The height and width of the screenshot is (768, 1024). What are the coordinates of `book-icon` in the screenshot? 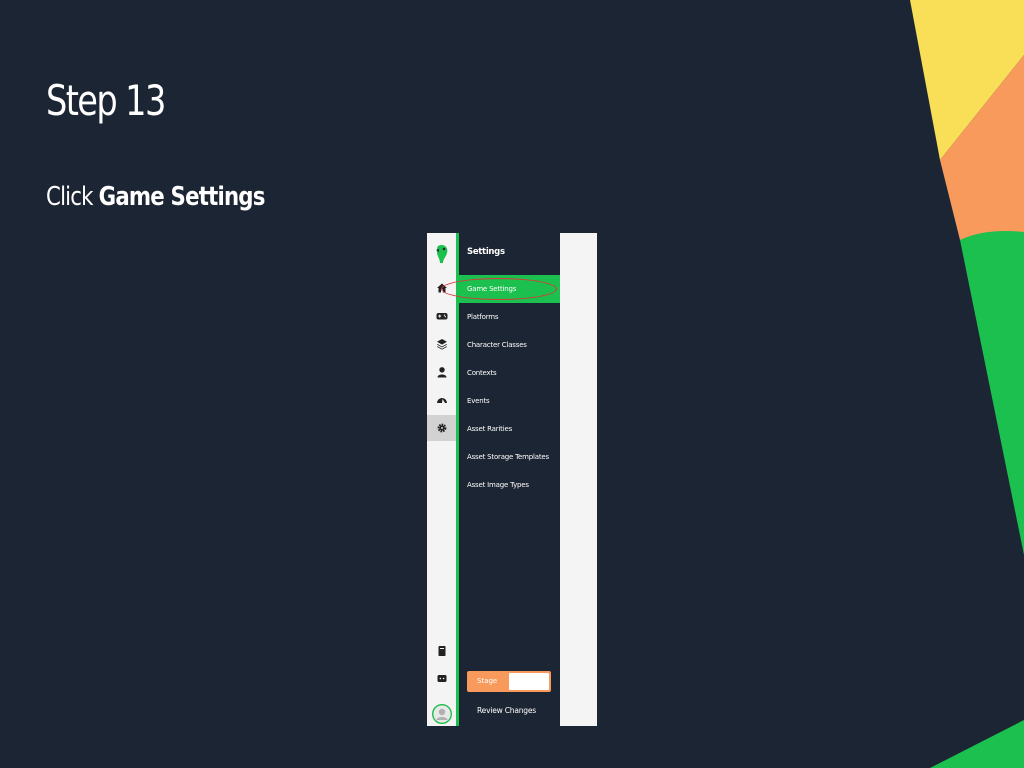 It's located at (441, 651).